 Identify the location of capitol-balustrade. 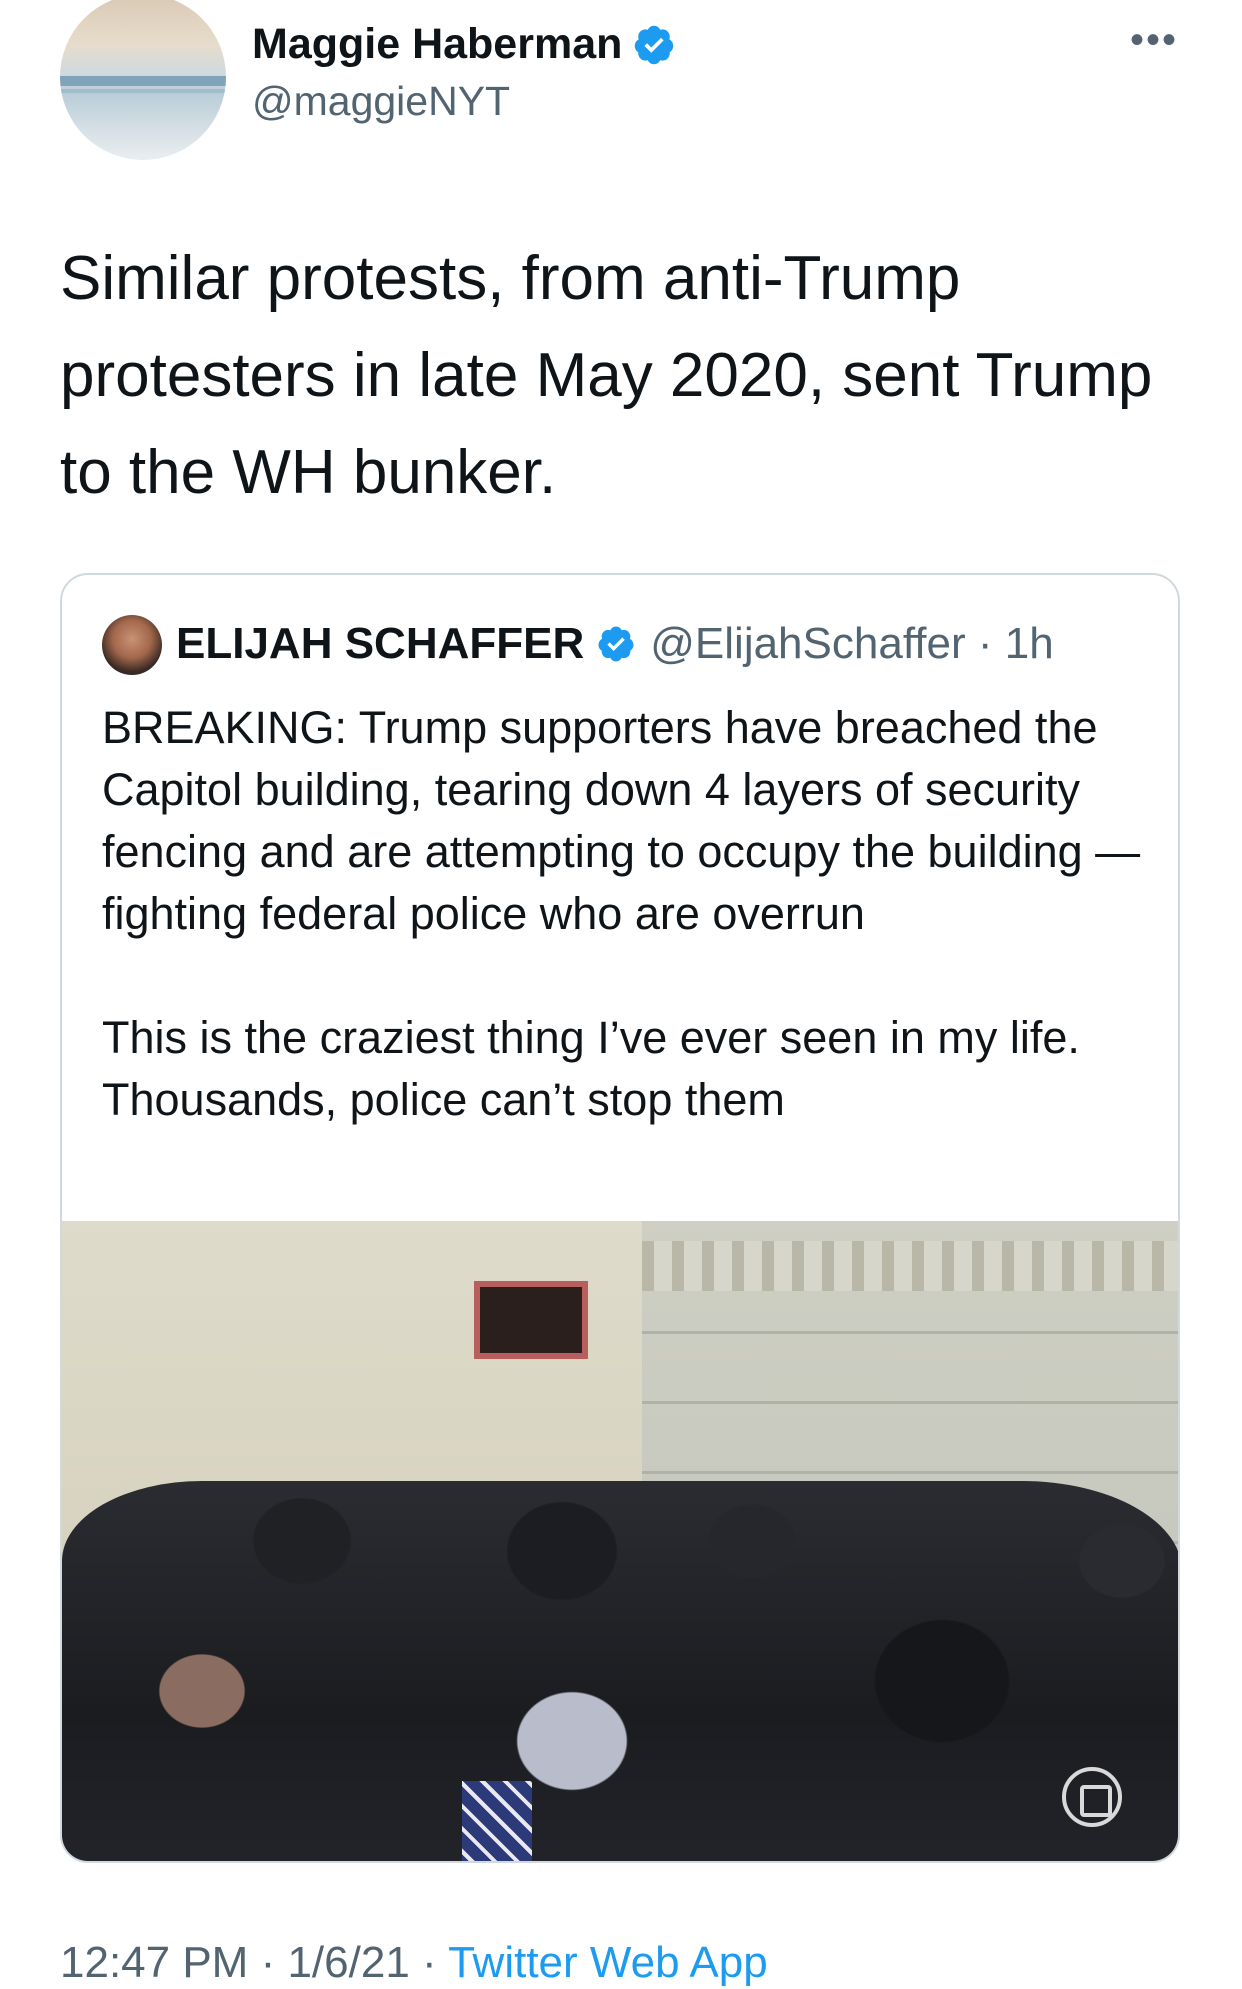
(910, 1266).